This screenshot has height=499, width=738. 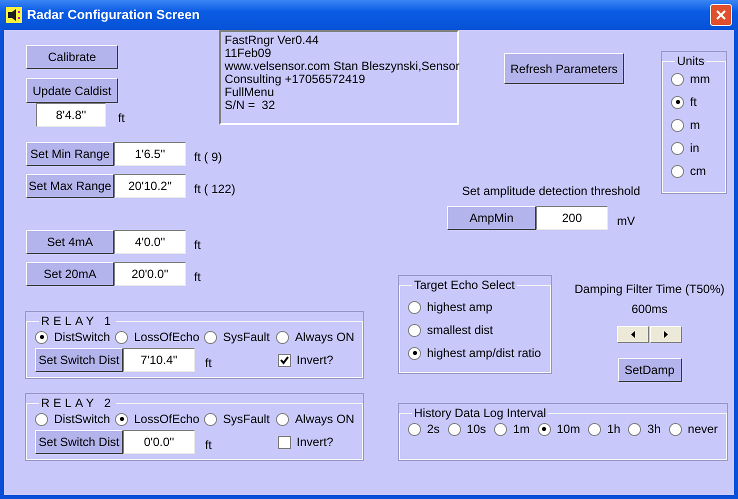 I want to click on unit-label: ft ( 122), so click(x=215, y=189).